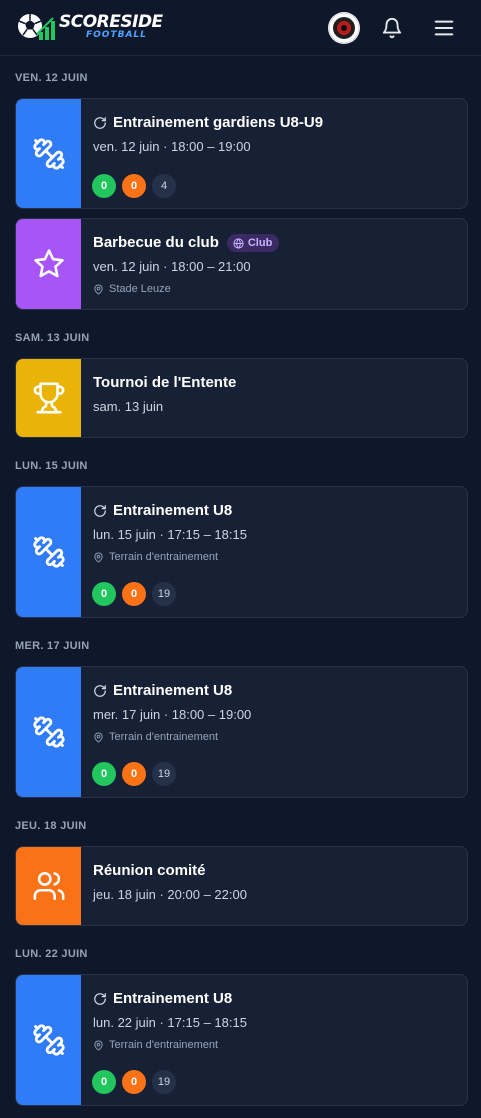 The image size is (481, 1118). Describe the element at coordinates (240, 28) in the screenshot. I see `top-bar: SCORESIDE FOOTBALL` at that location.